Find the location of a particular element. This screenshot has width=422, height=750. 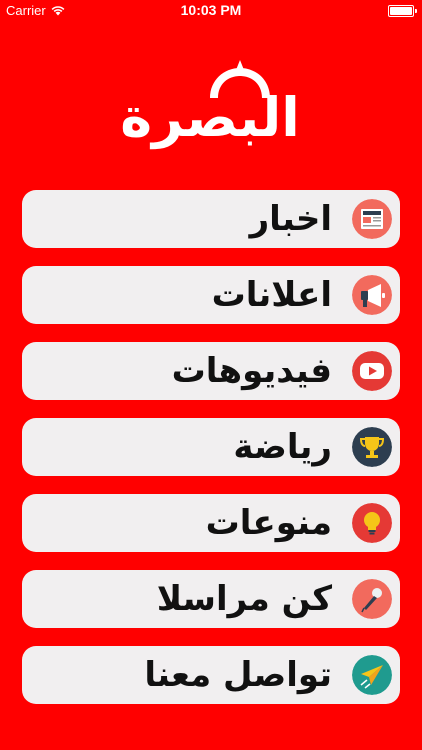

lightbulb-icon is located at coordinates (372, 523).